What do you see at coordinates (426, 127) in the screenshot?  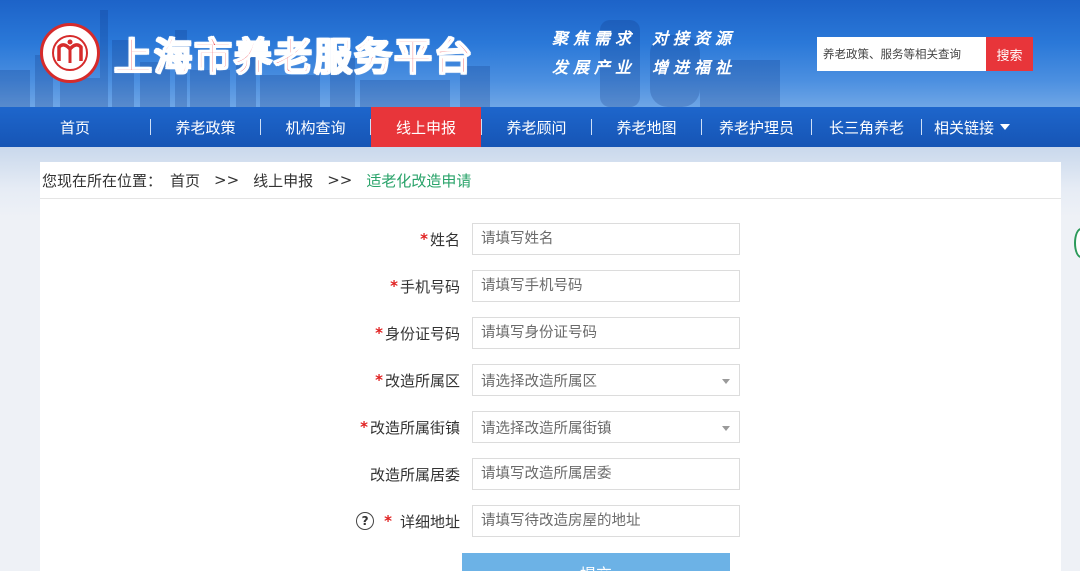 I see `nav-item-online-apply: 线上申报` at bounding box center [426, 127].